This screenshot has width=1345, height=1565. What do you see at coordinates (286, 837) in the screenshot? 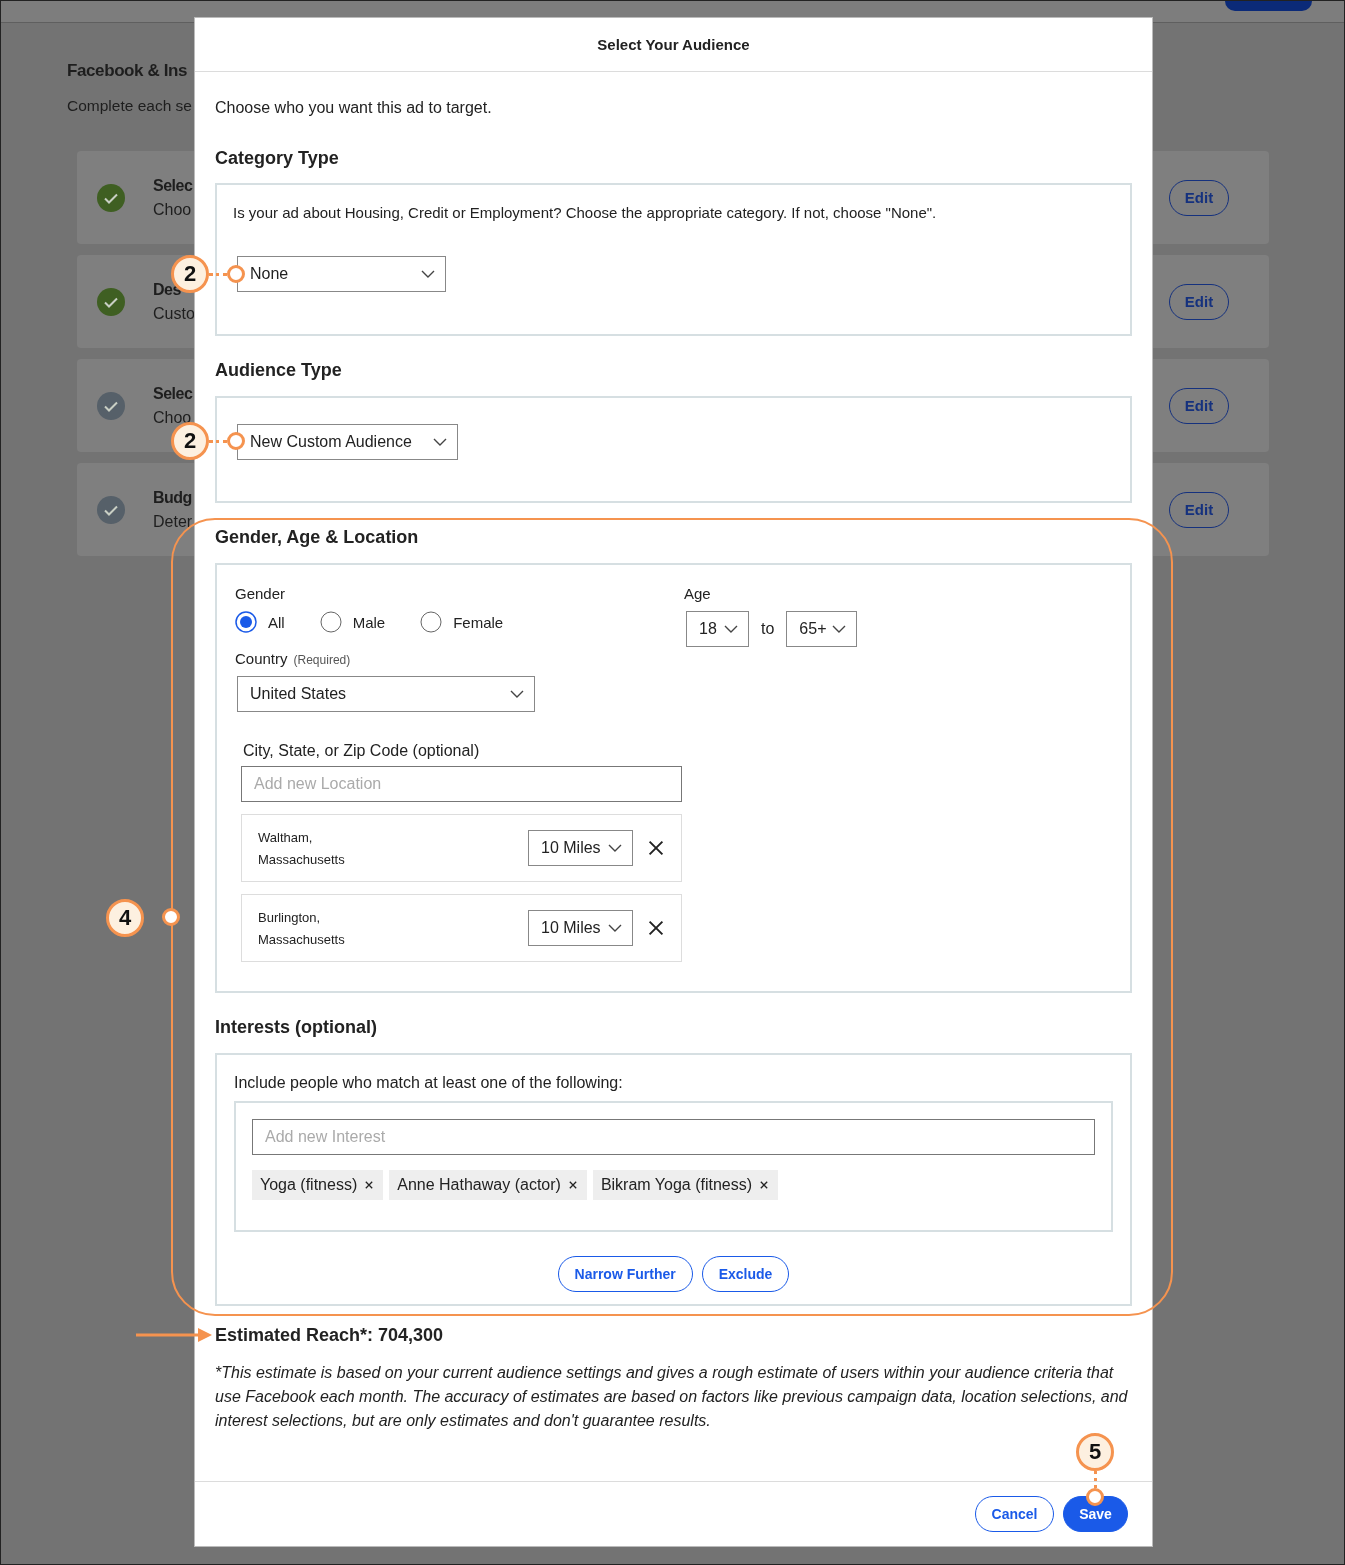
I see `city-text: Waltham,` at bounding box center [286, 837].